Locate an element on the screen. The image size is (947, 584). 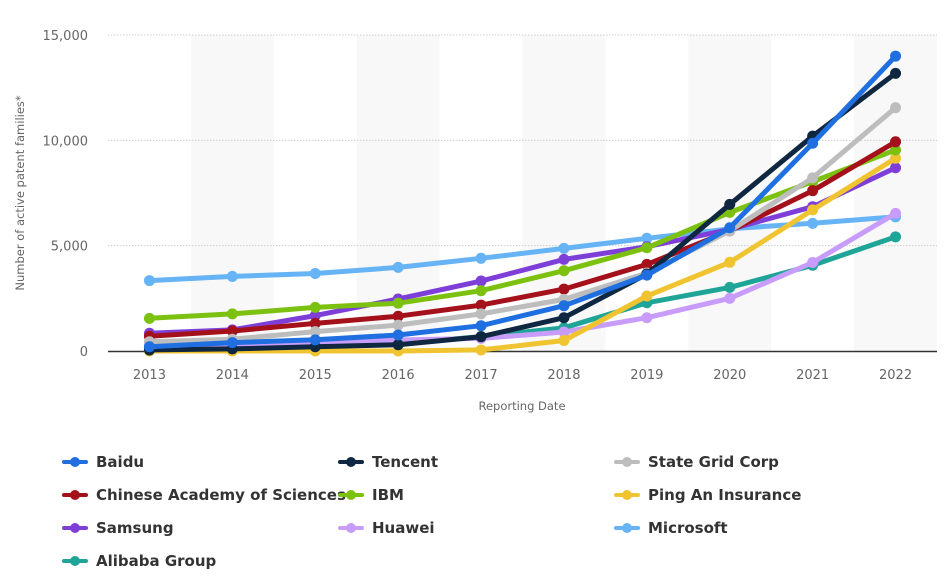
legend-label: Tencent is located at coordinates (405, 462).